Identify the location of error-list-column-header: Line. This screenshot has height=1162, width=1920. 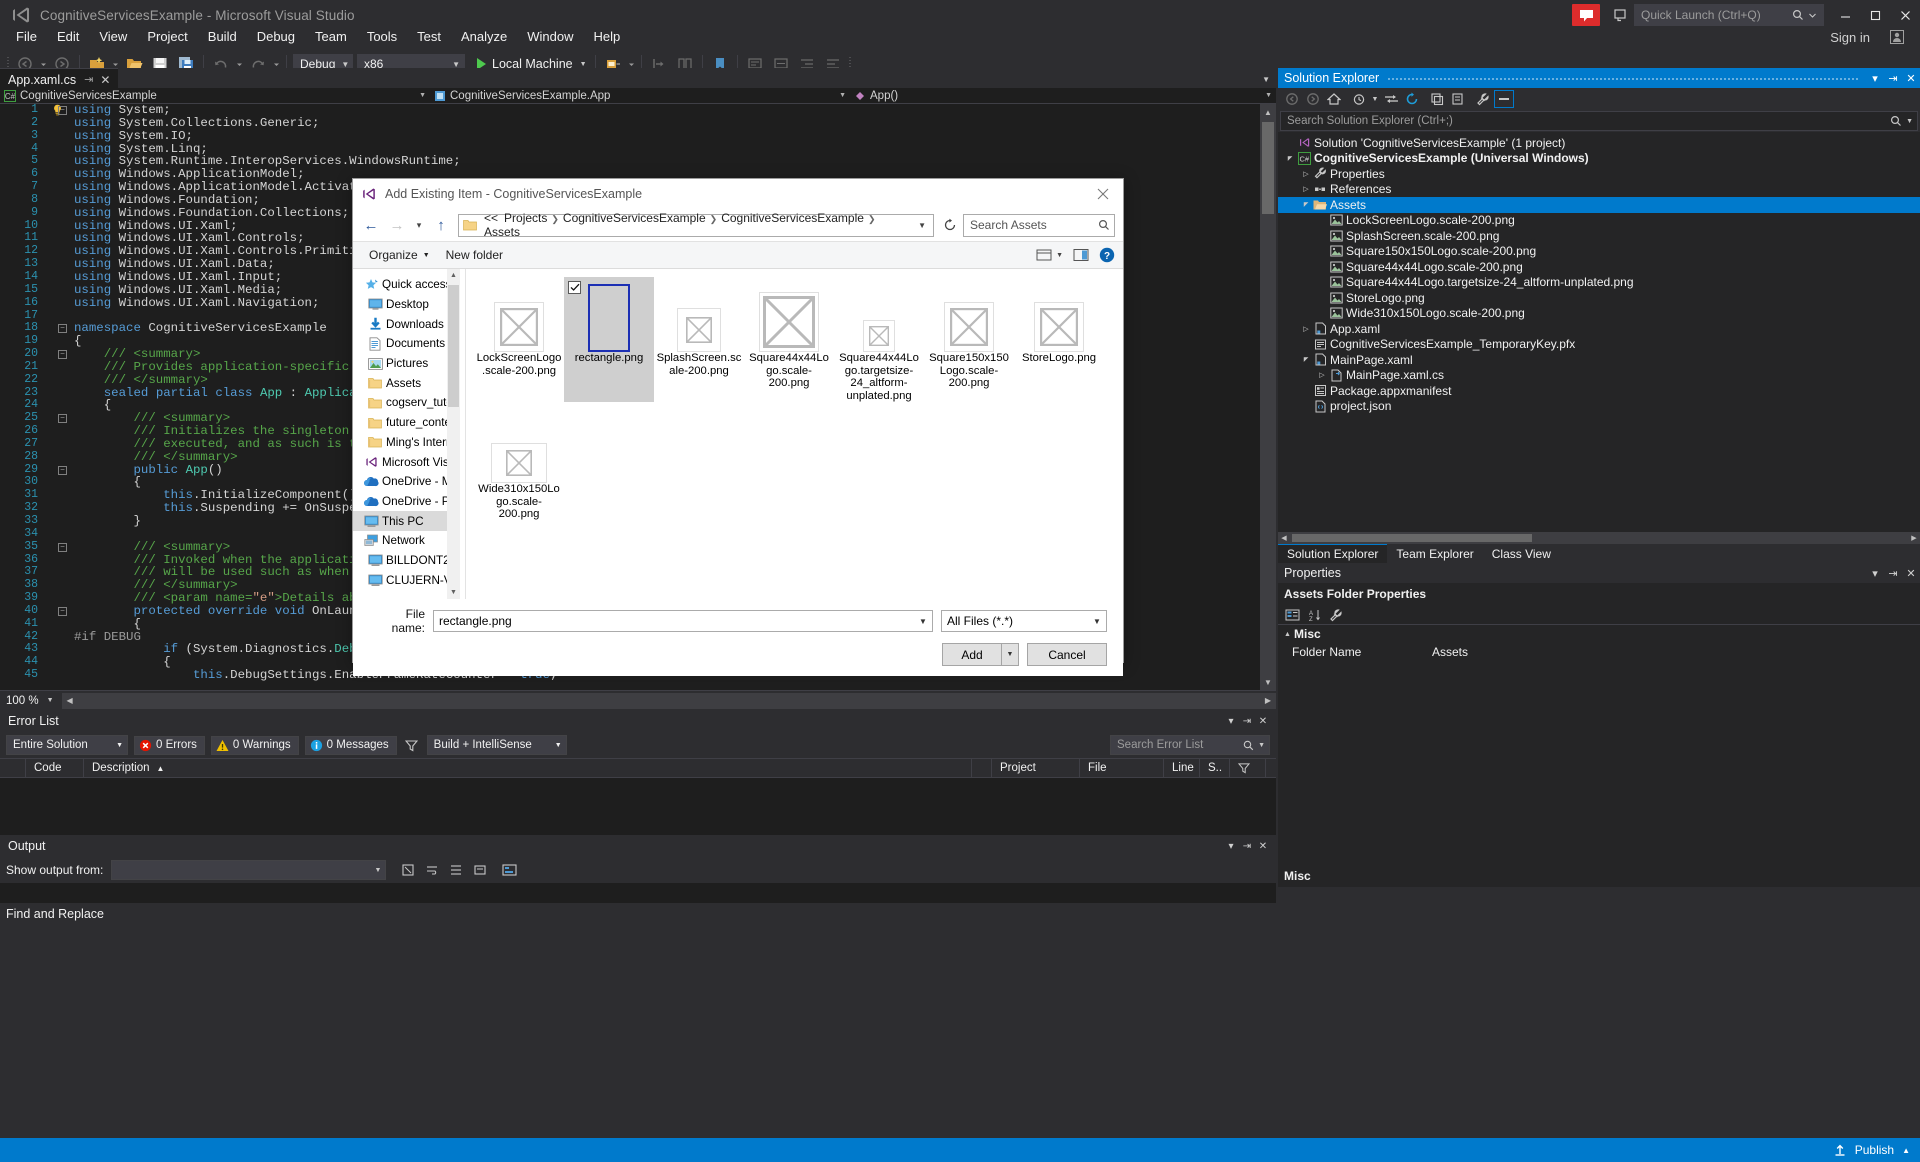
(1182, 768).